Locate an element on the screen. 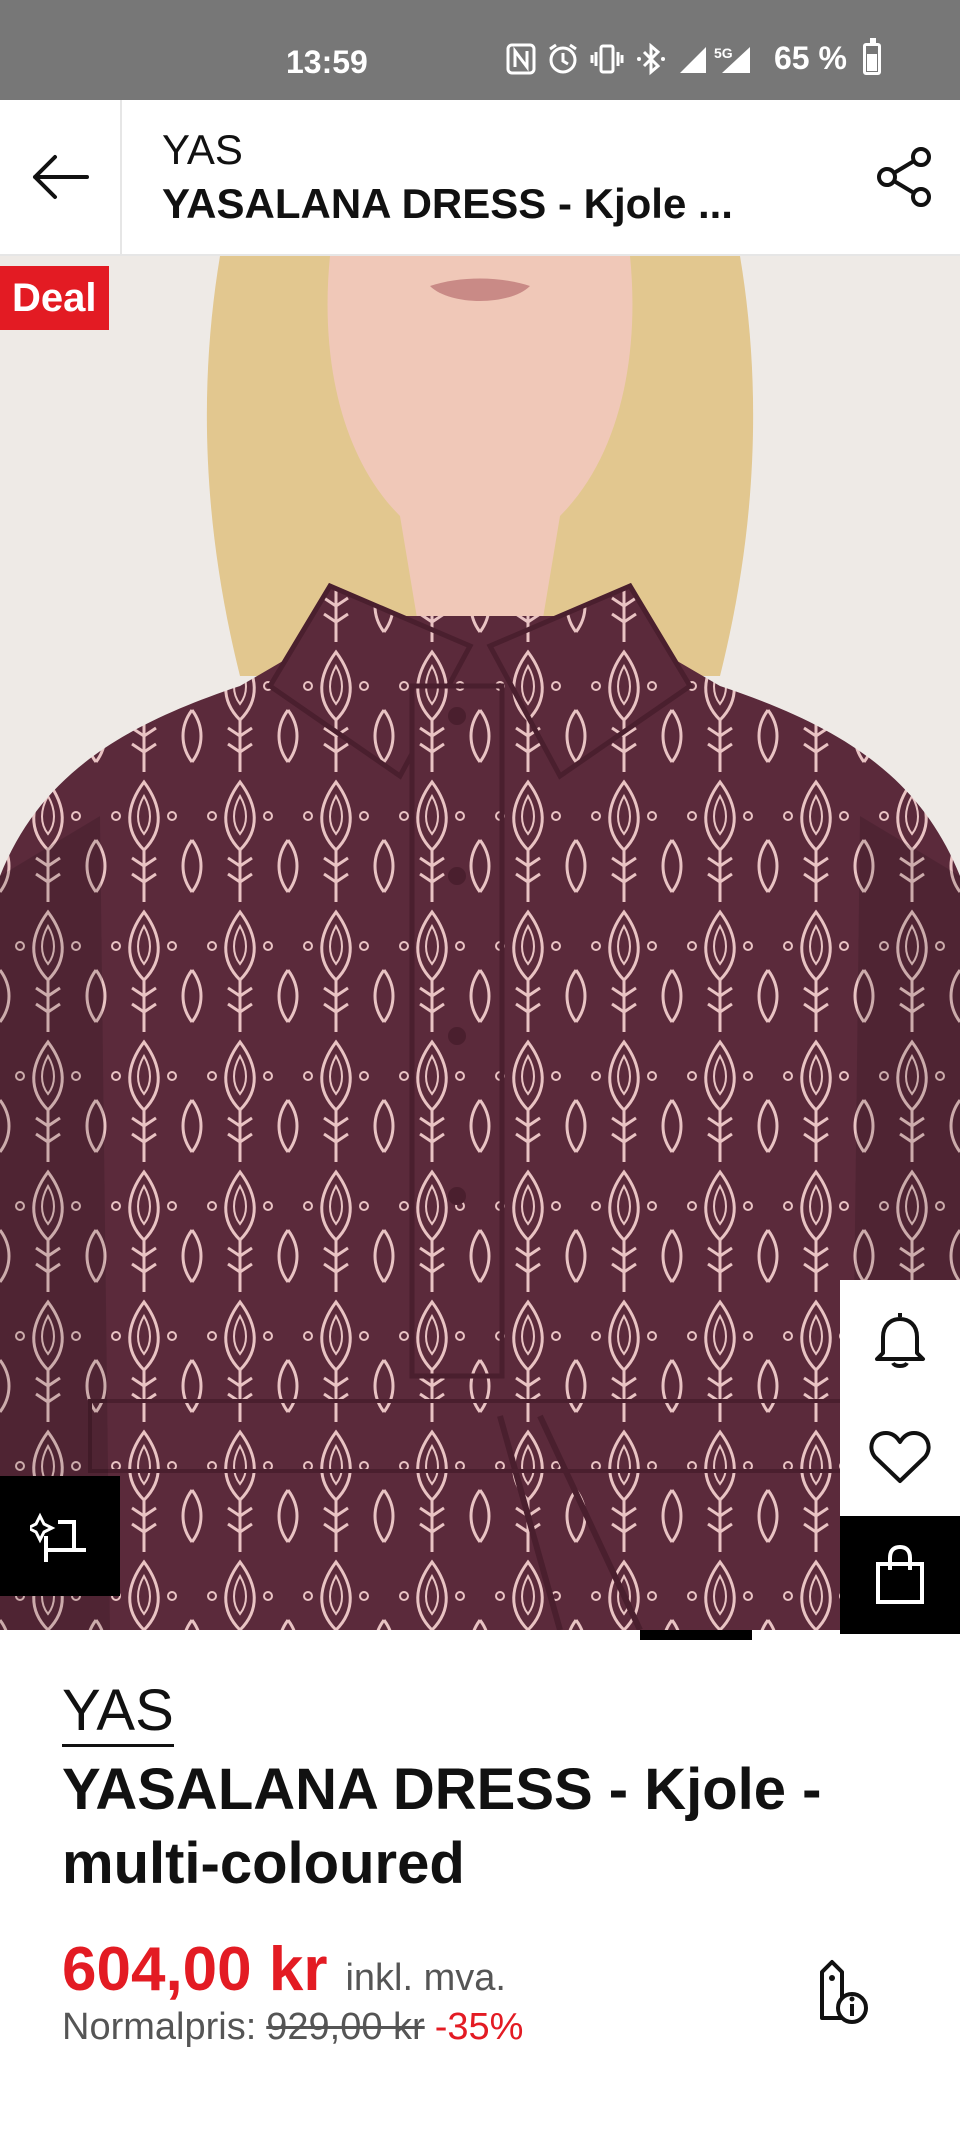  wishlist-button is located at coordinates (900, 1457).